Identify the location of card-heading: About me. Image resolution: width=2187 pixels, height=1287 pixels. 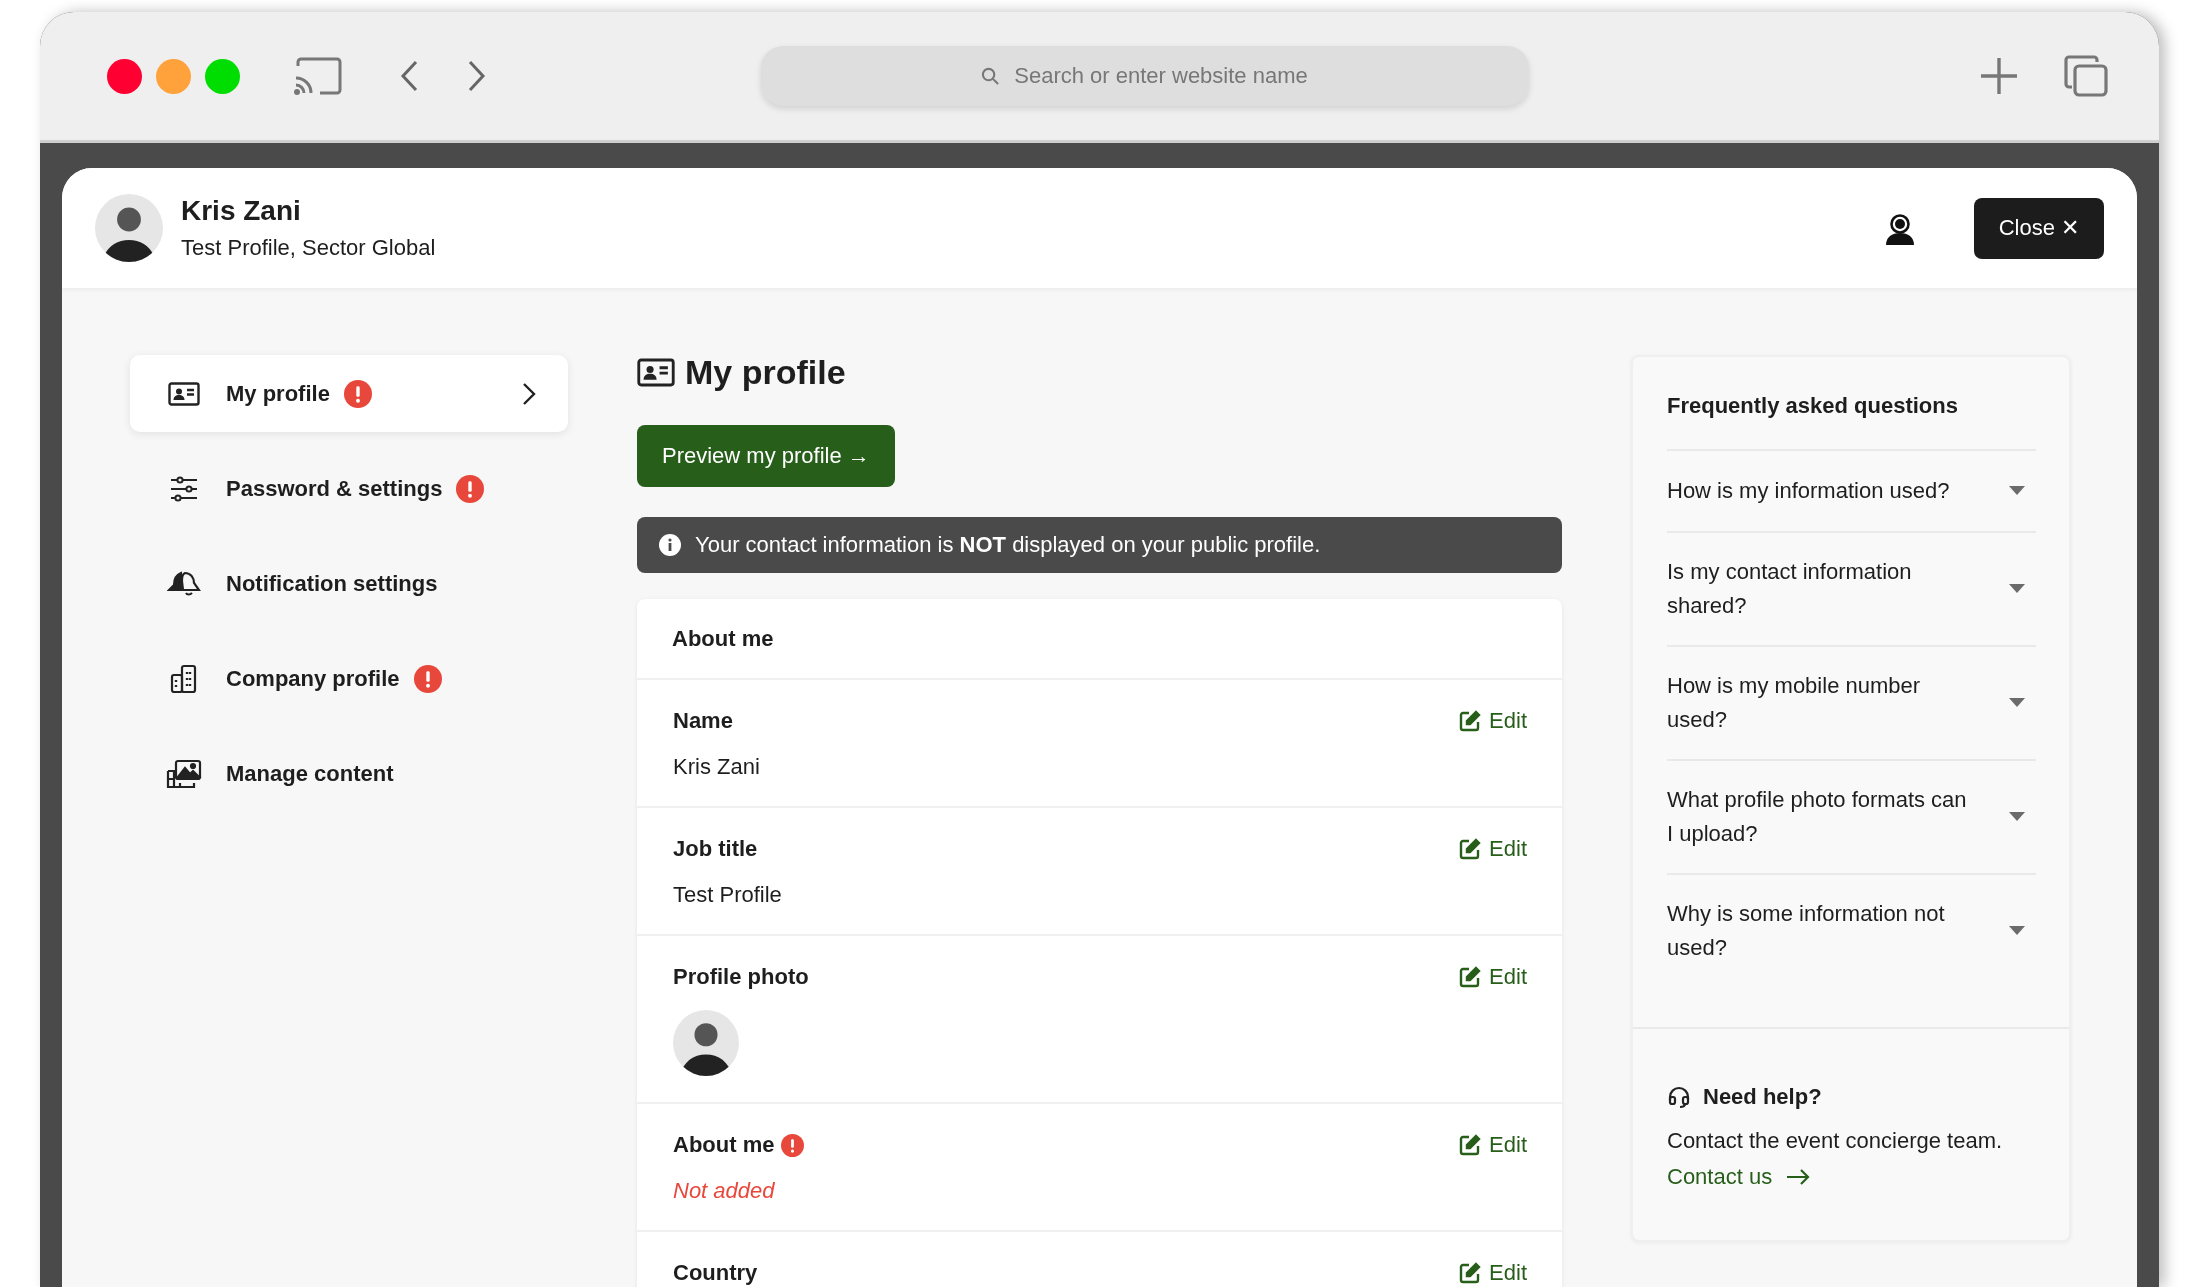
(1099, 639).